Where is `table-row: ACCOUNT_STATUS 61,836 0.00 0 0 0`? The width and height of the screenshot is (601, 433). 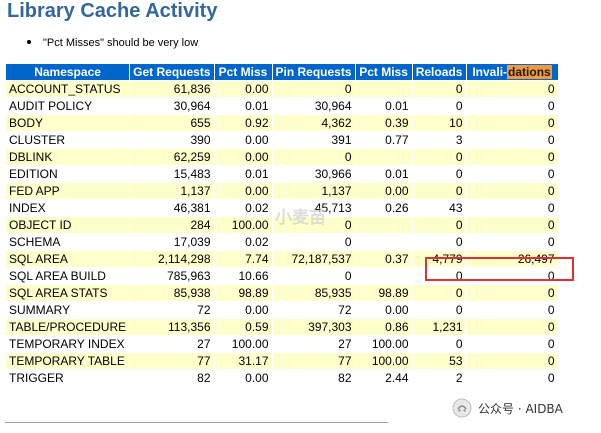
table-row: ACCOUNT_STATUS 61,836 0.00 0 0 0 is located at coordinates (282, 89).